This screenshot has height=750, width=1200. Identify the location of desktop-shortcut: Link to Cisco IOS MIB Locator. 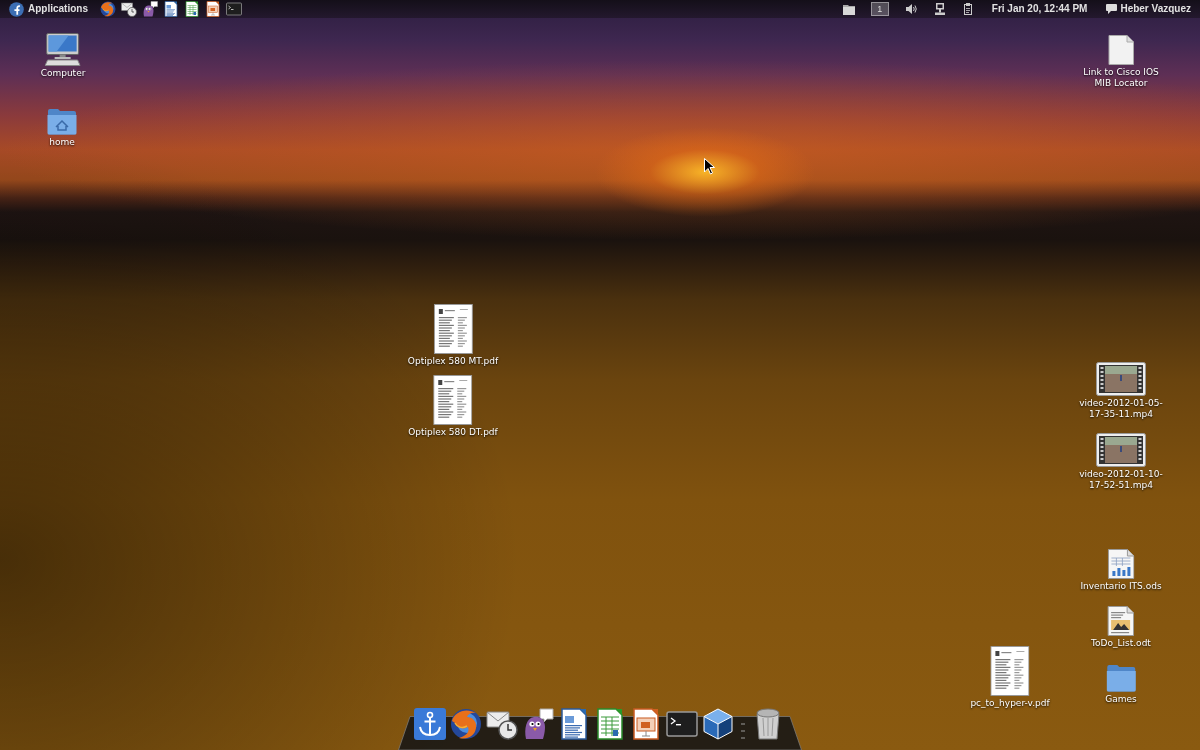
(1121, 62).